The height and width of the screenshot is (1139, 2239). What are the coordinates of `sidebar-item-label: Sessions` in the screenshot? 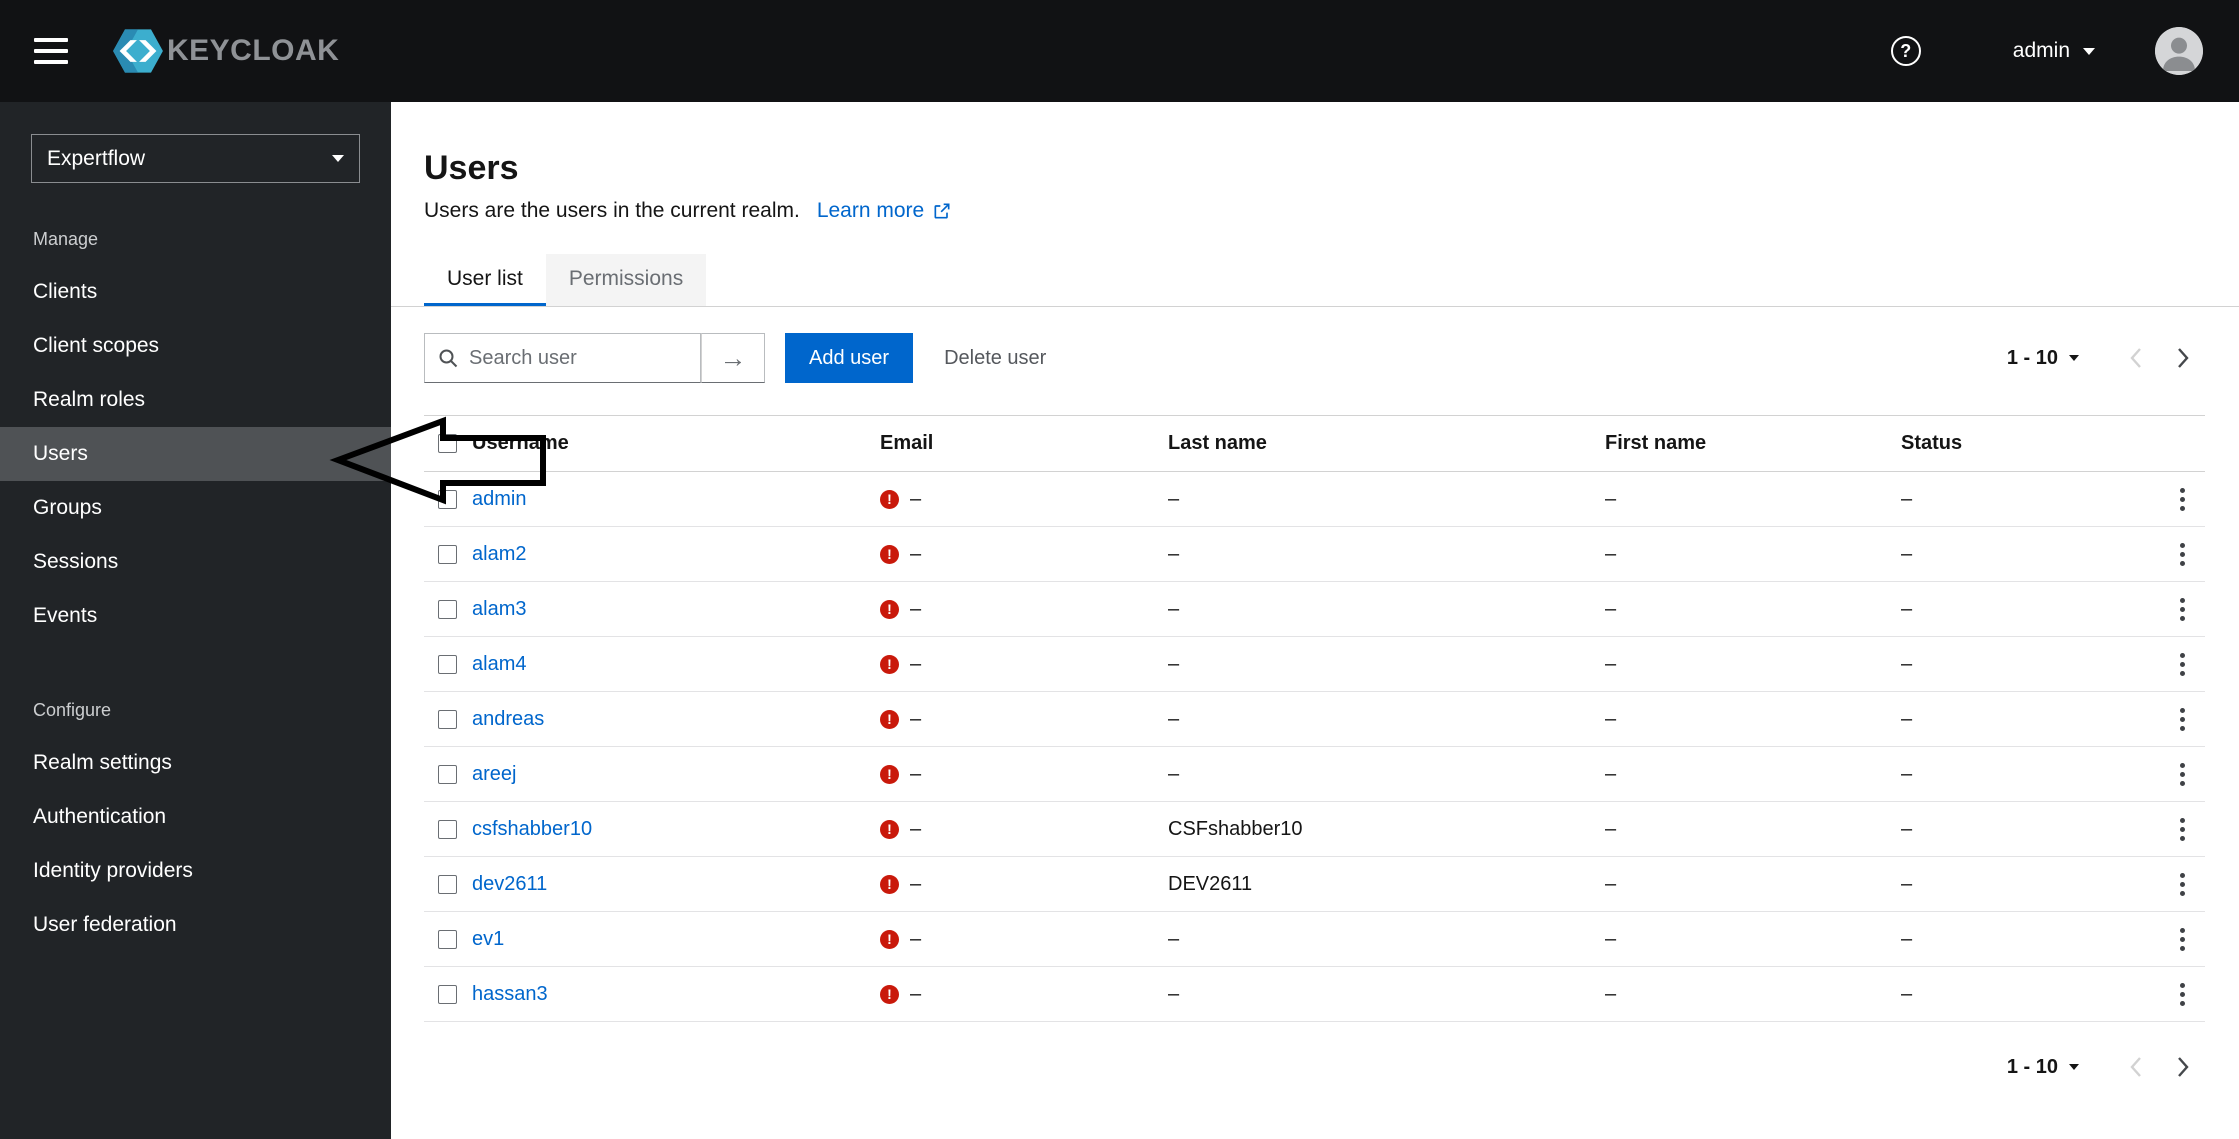 It's located at (76, 561).